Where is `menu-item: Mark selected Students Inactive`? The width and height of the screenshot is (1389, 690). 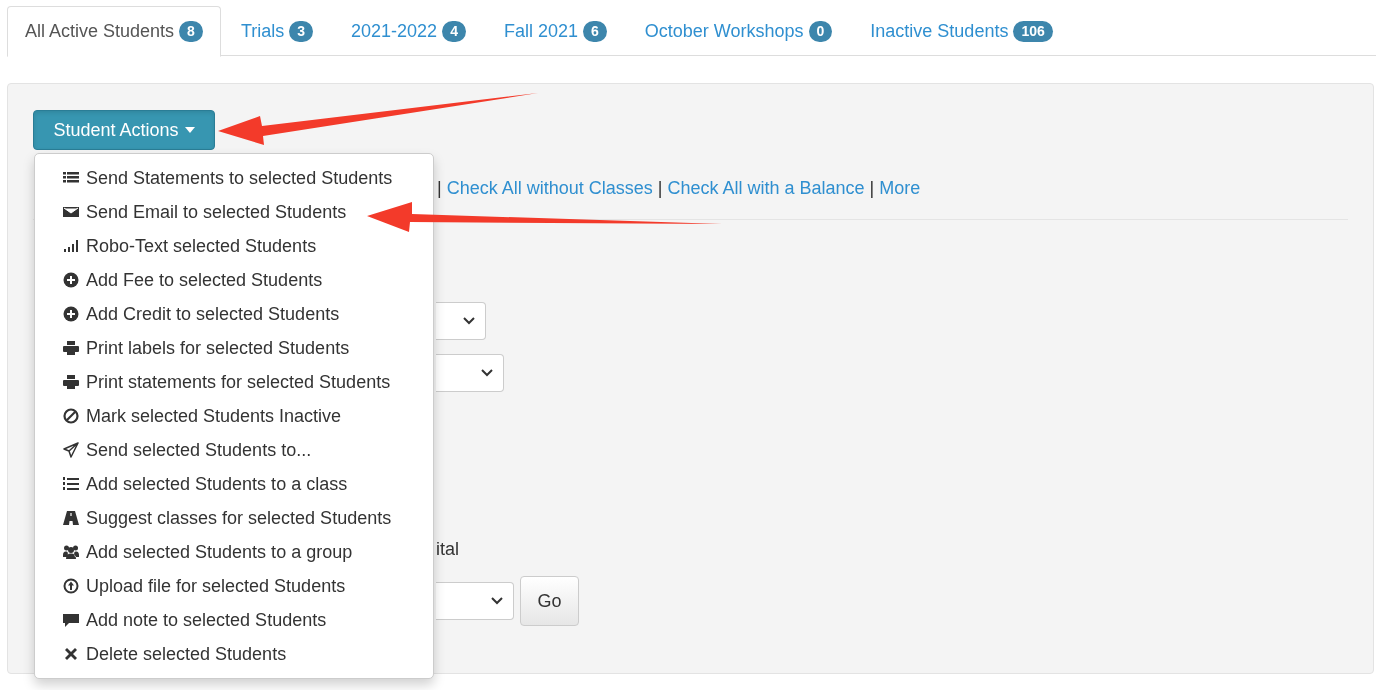
menu-item: Mark selected Students Inactive is located at coordinates (234, 416).